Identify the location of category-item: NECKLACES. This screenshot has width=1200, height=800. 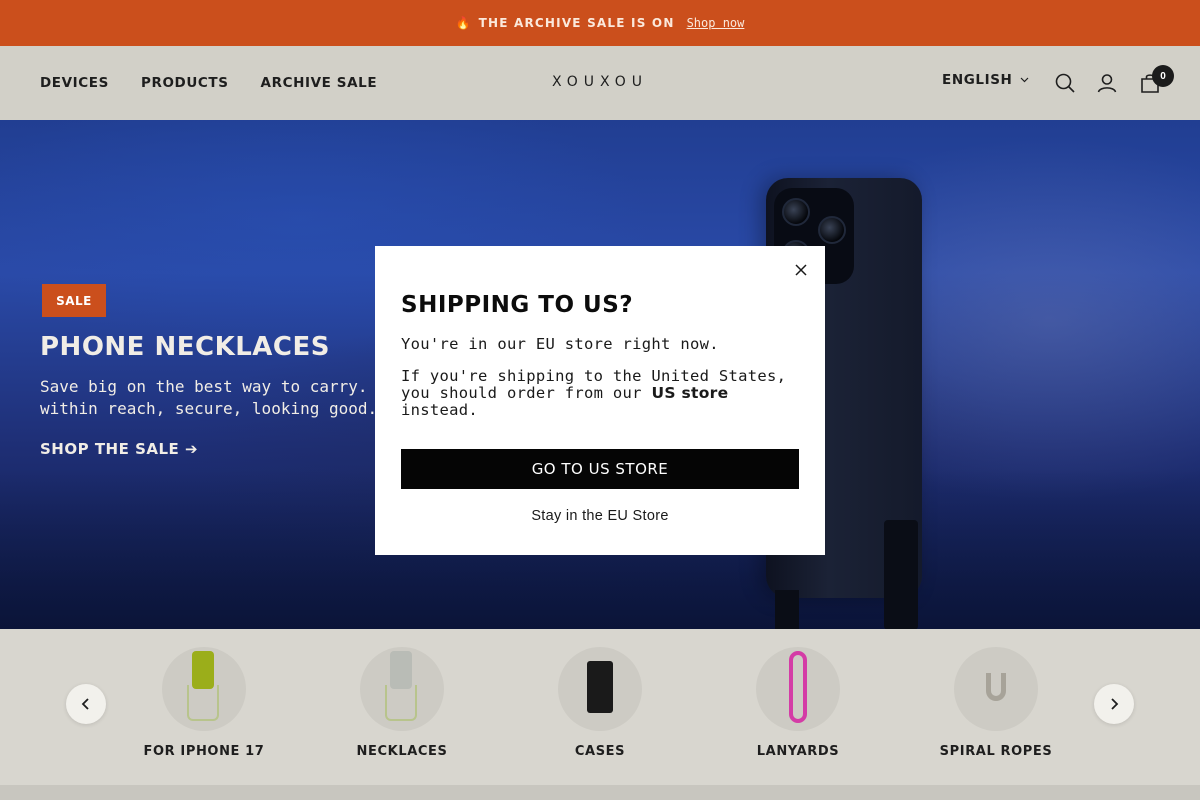
(402, 703).